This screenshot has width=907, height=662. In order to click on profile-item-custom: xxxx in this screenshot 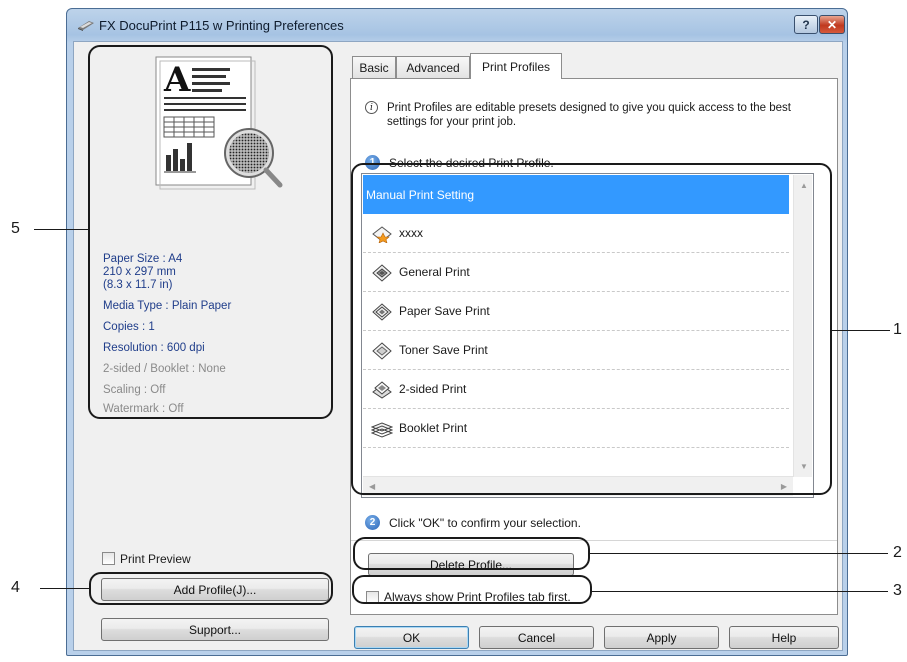, I will do `click(576, 233)`.